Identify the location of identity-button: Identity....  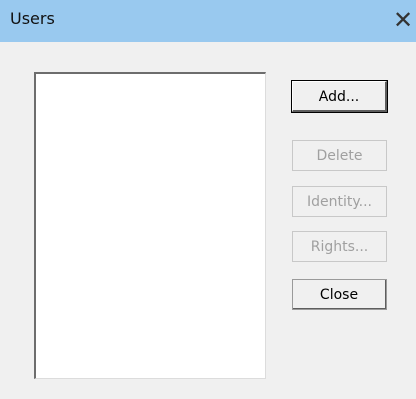
(339, 201).